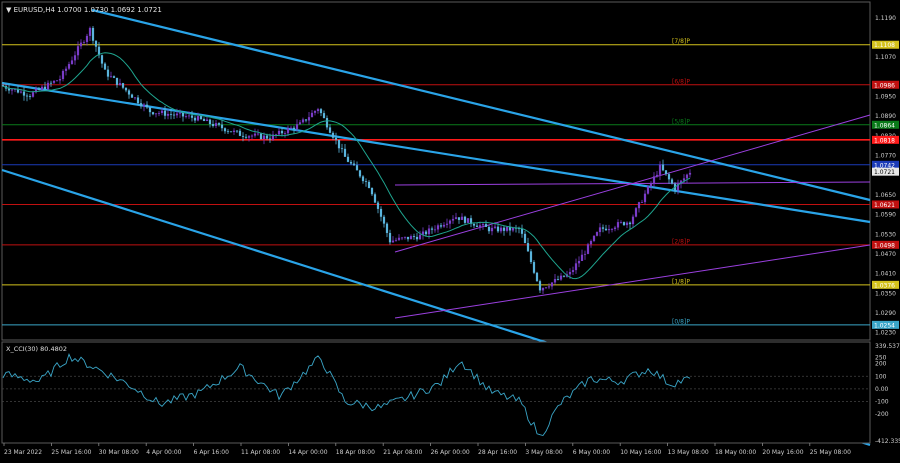 This screenshot has width=900, height=463. I want to click on time-tick-label: 18 Apr 08:00, so click(355, 452).